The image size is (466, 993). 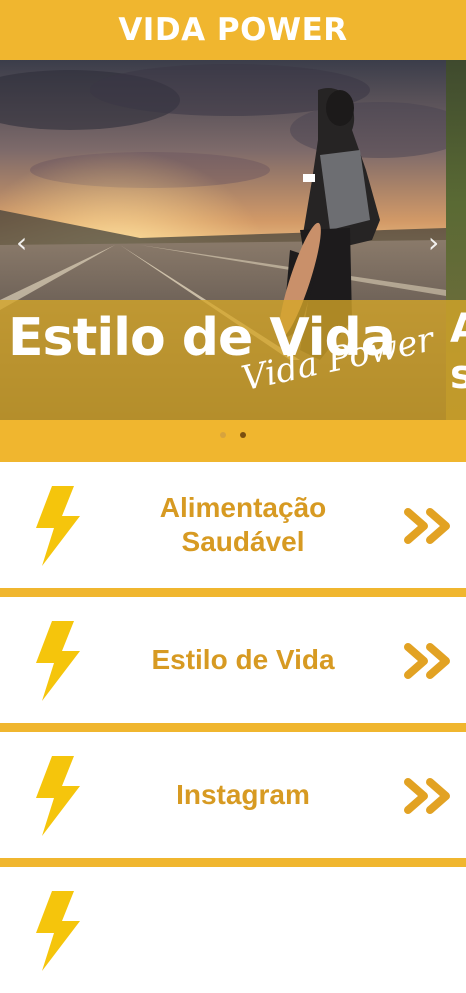 I want to click on menu-item-alimentacao-saudavel: Alimentação Saudável, so click(x=233, y=525).